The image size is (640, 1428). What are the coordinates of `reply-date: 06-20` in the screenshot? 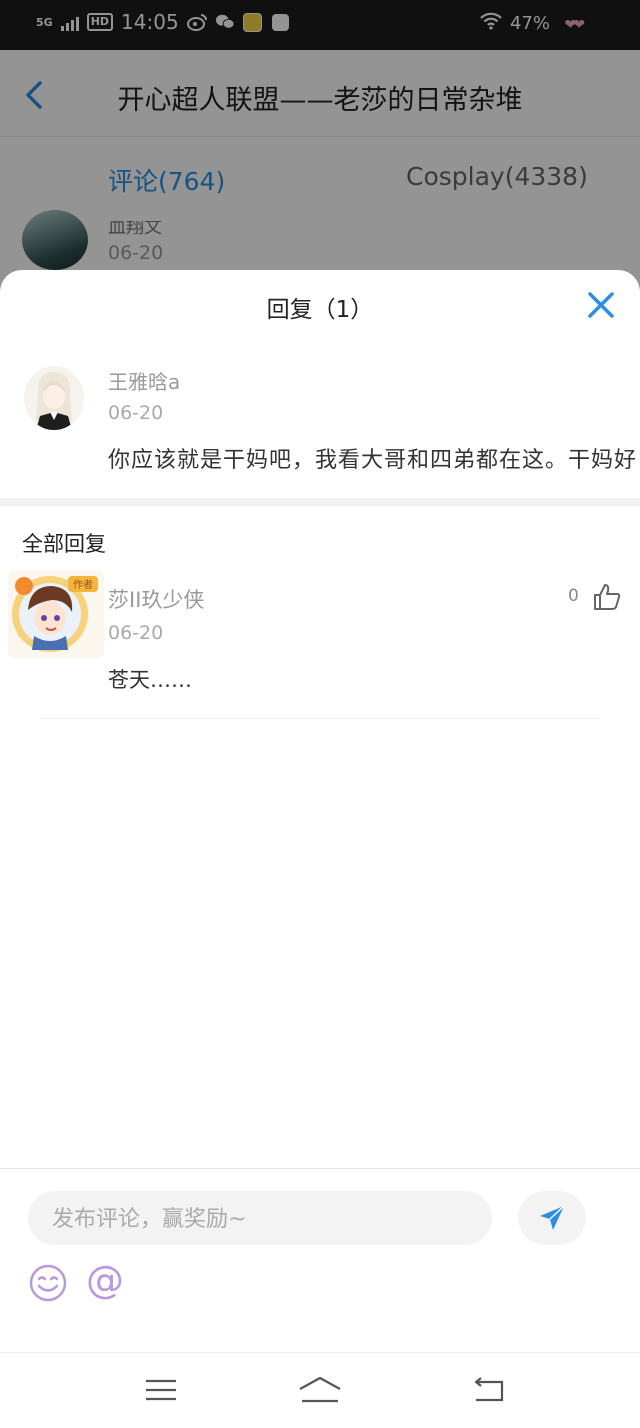 It's located at (136, 633).